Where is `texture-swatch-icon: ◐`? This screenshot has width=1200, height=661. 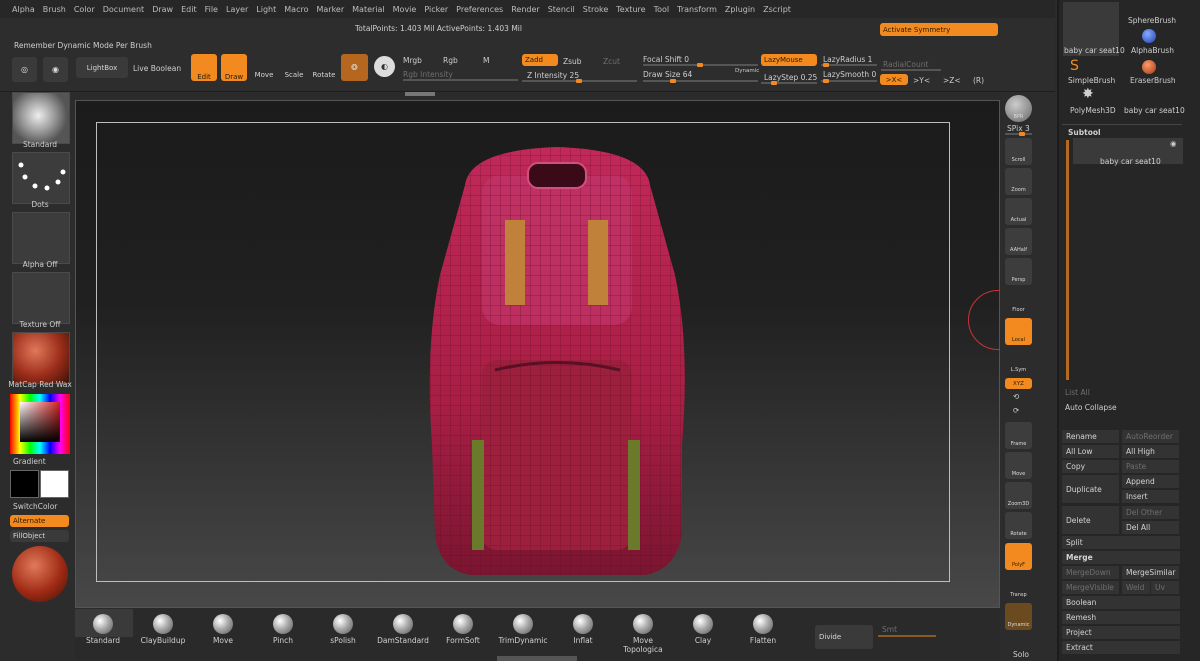
texture-swatch-icon: ◐ is located at coordinates (384, 66).